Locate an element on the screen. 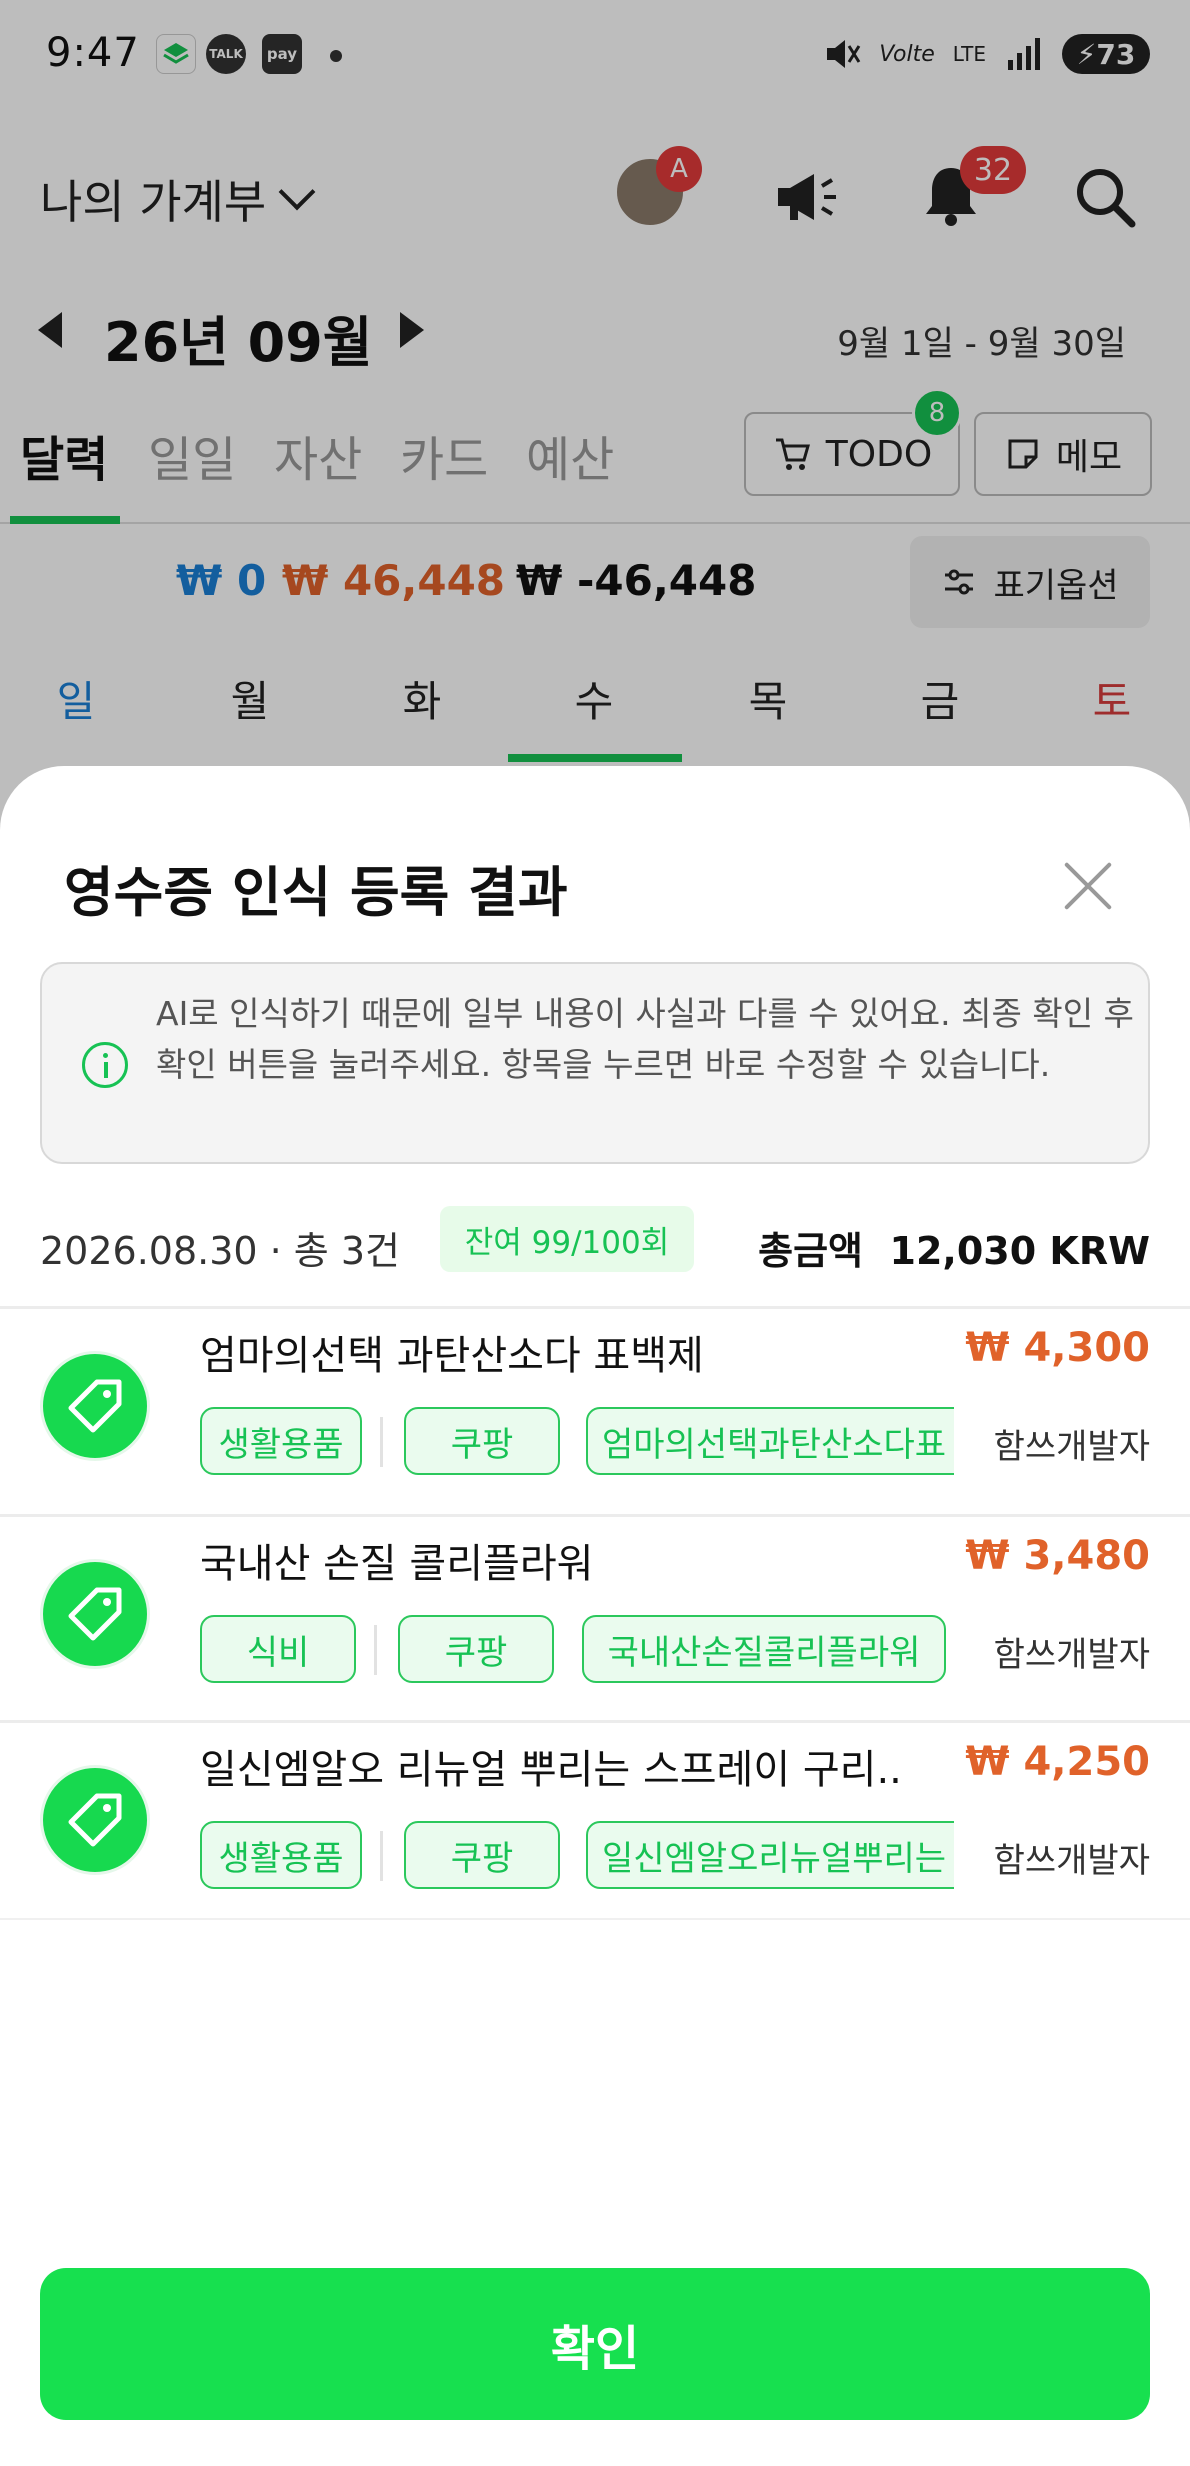  item-title: 일신엠알오 리뉴얼 뿌리는 스프레이 구리.. is located at coordinates (551, 1770).